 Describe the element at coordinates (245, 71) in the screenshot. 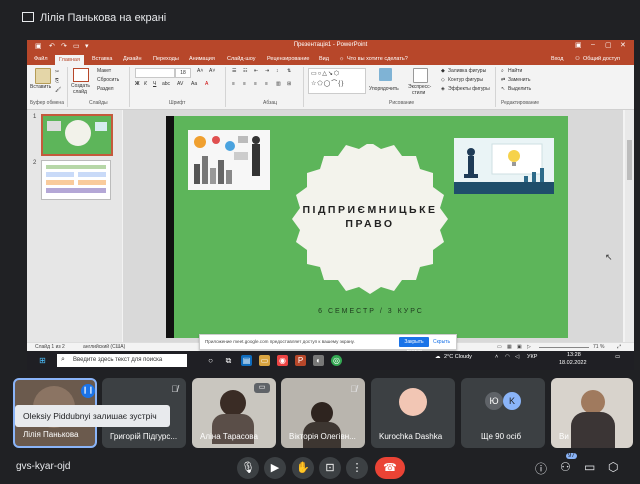

I see `numbering-icon: ☷` at that location.